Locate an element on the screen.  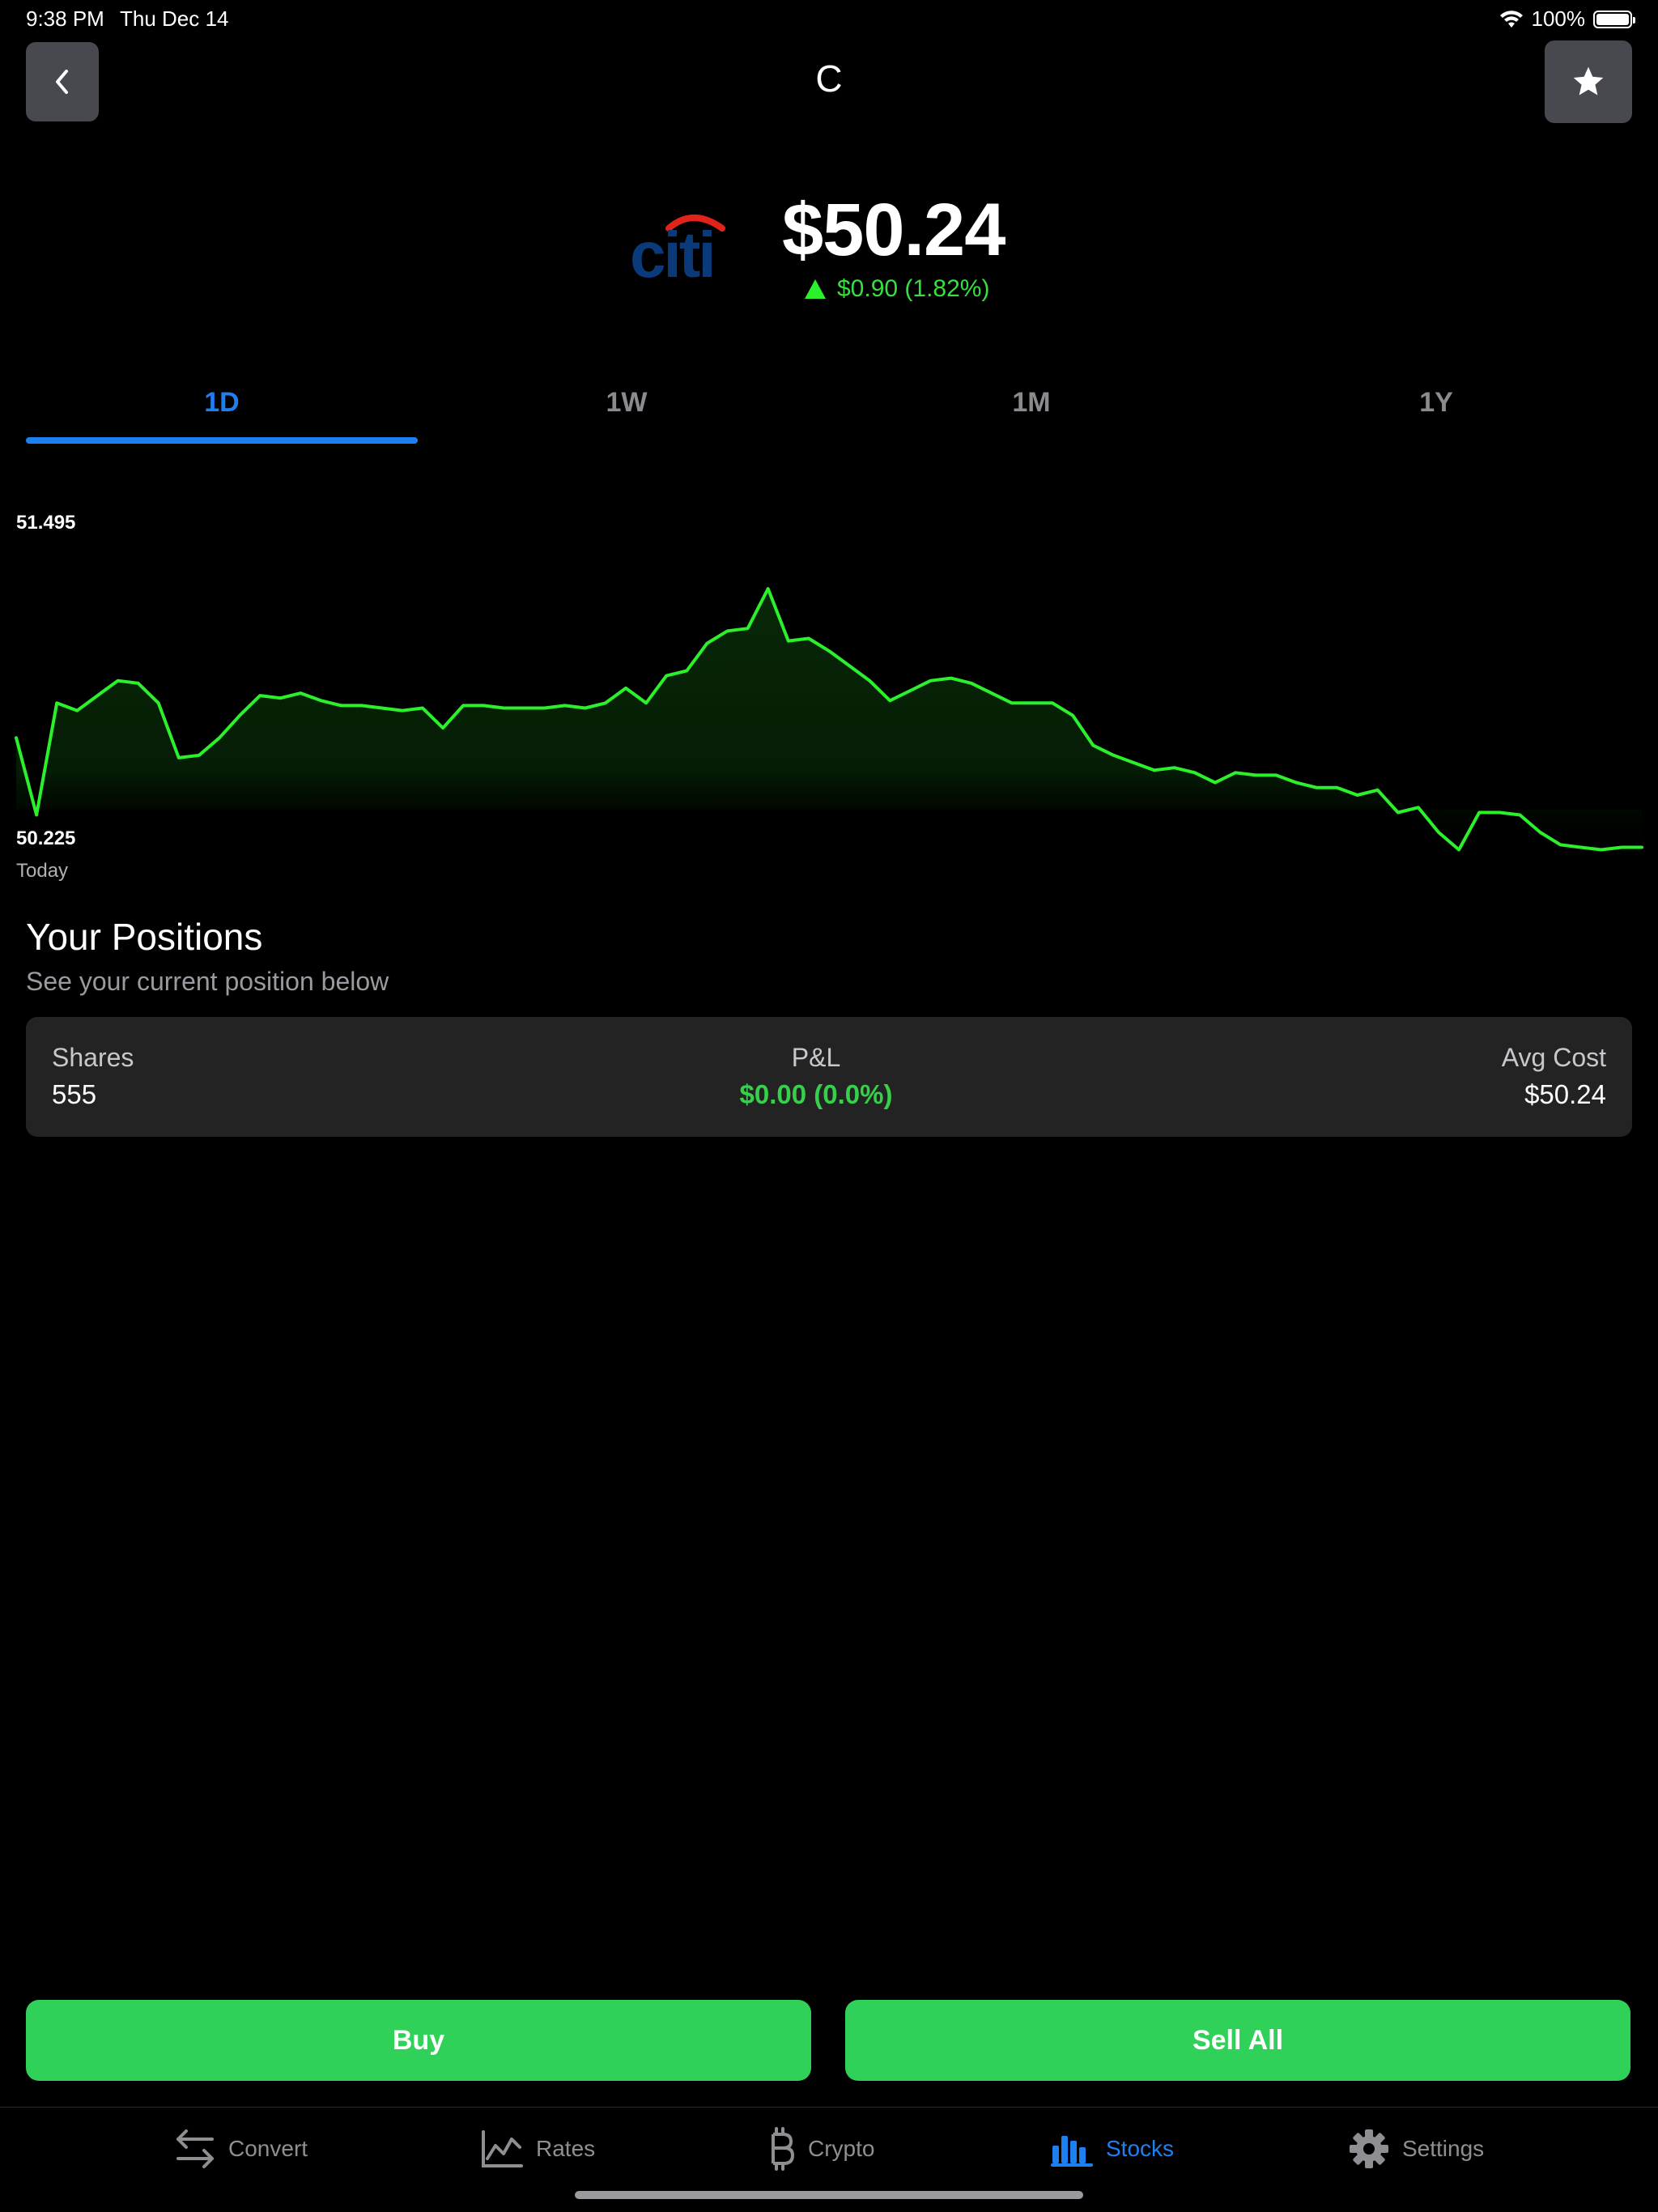
star-icon is located at coordinates (1588, 81).